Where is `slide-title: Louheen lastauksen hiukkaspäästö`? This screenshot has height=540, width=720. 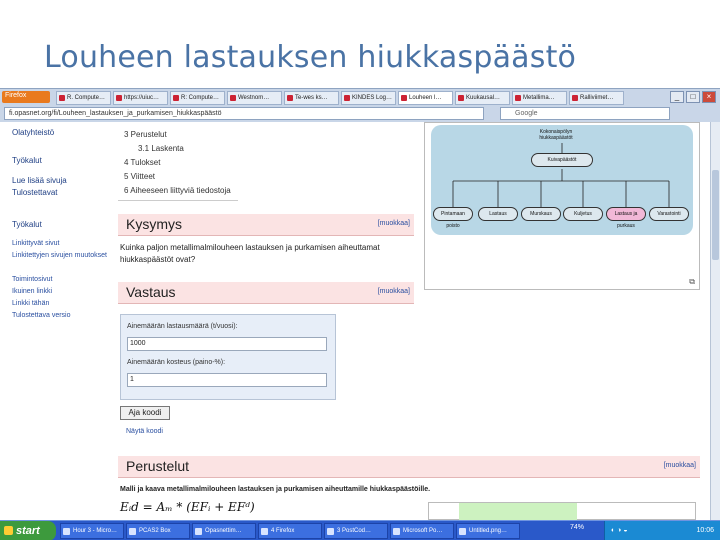 slide-title: Louheen lastauksen hiukkaspäästö is located at coordinates (310, 57).